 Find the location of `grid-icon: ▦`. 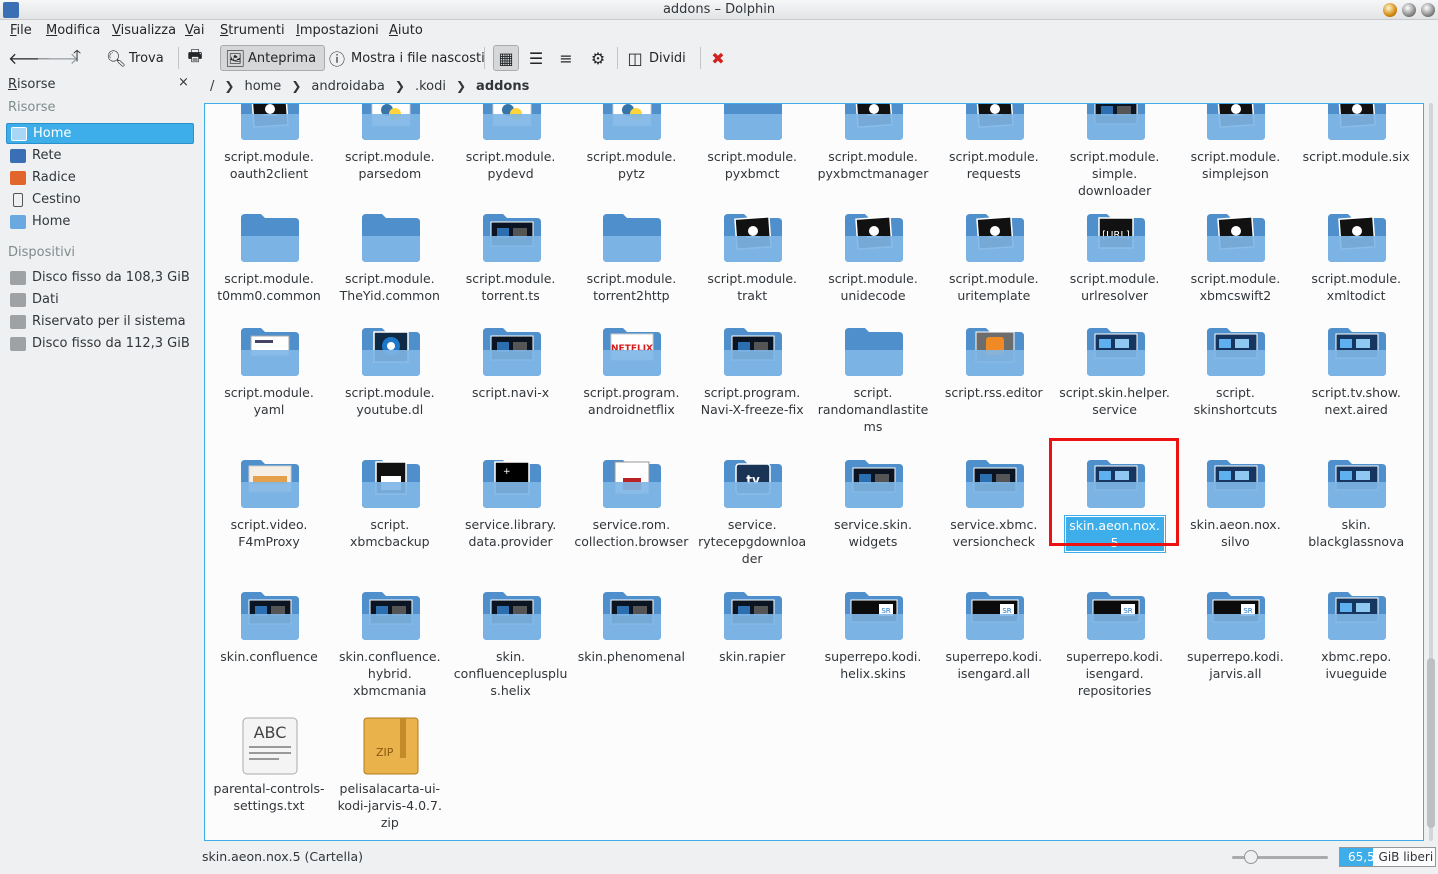

grid-icon: ▦ is located at coordinates (506, 58).